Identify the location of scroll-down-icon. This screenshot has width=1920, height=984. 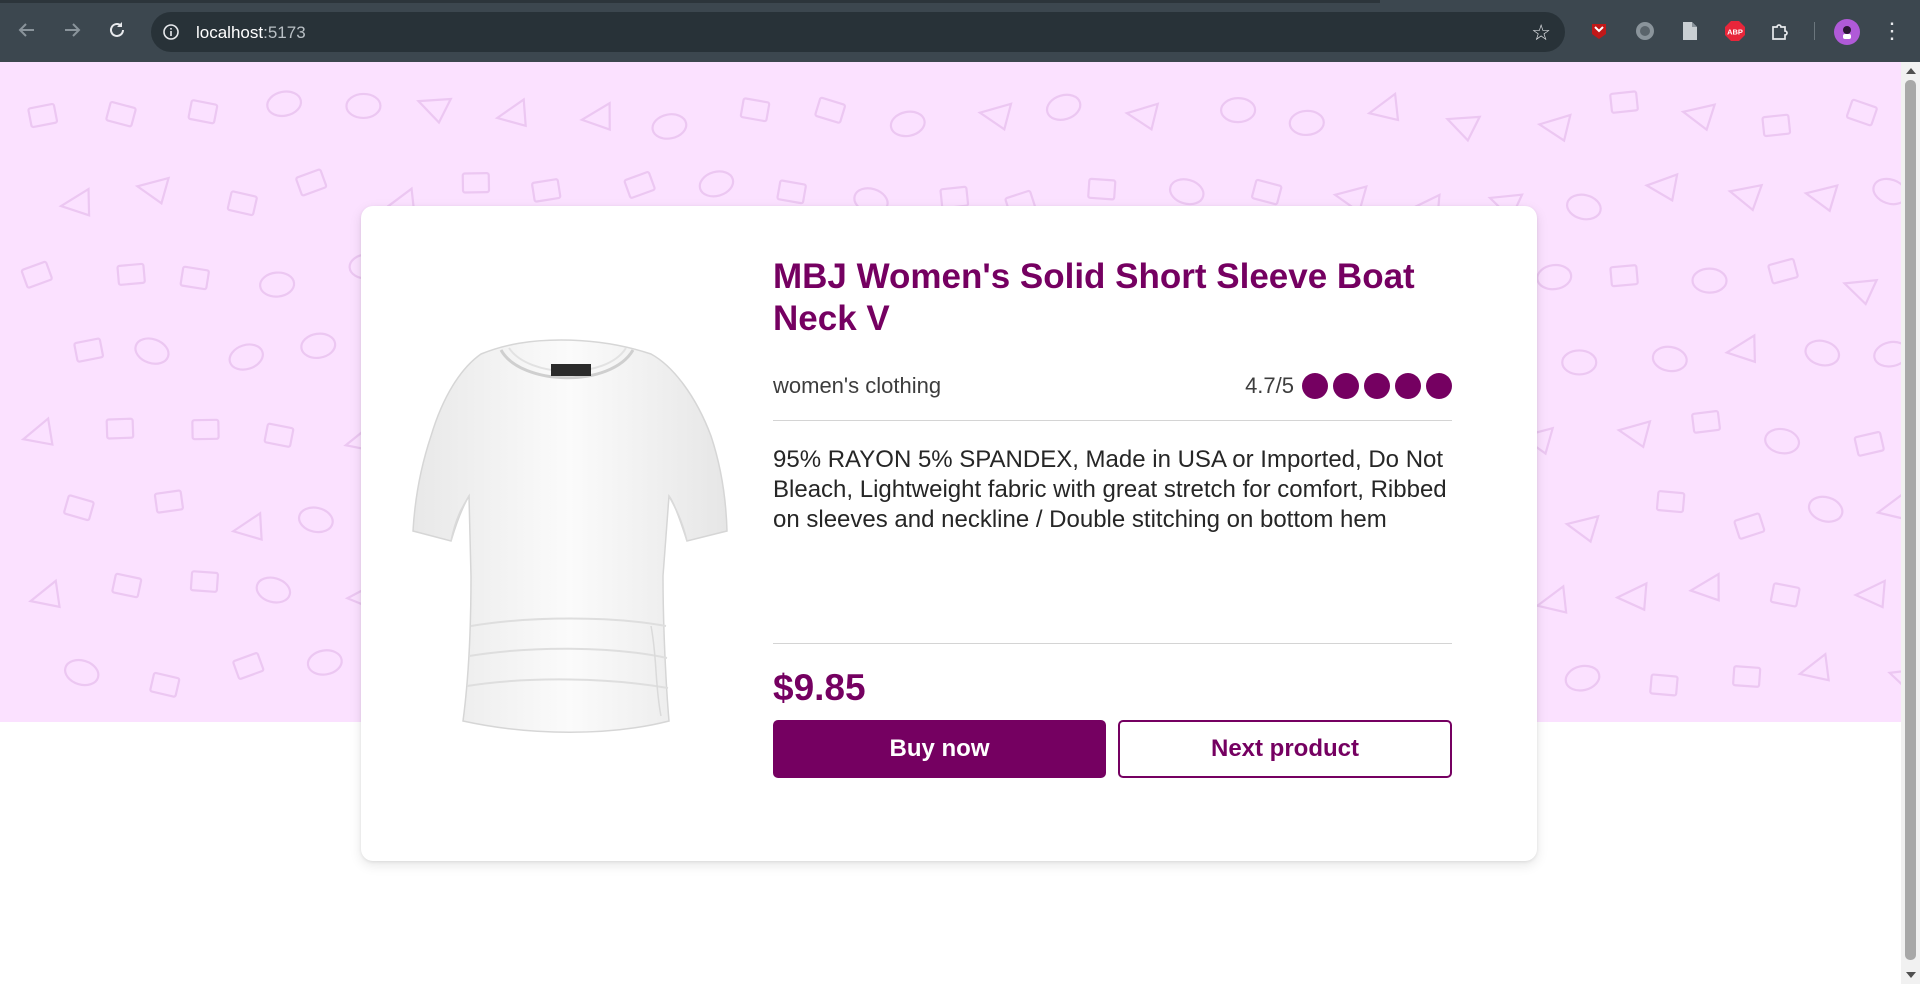
(1911, 975).